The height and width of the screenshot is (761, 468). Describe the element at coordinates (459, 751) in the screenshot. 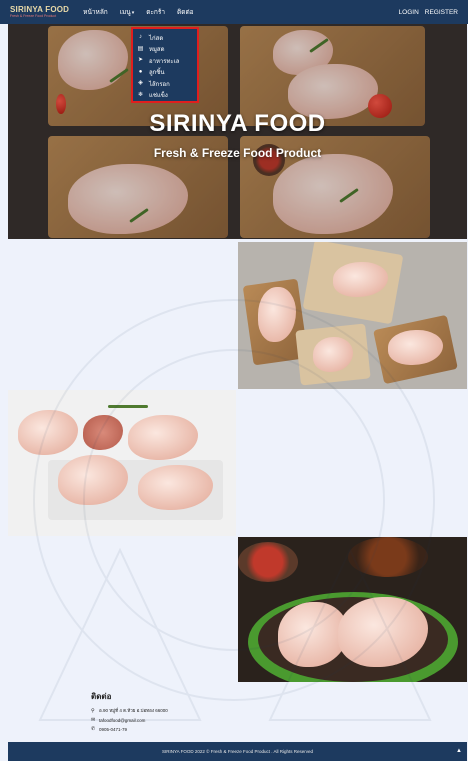

I see `scroll-top-icon: ▲` at that location.